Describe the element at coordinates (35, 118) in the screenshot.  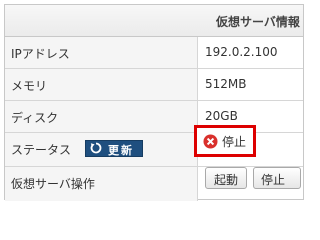
I see `disk-label: ディスク` at that location.